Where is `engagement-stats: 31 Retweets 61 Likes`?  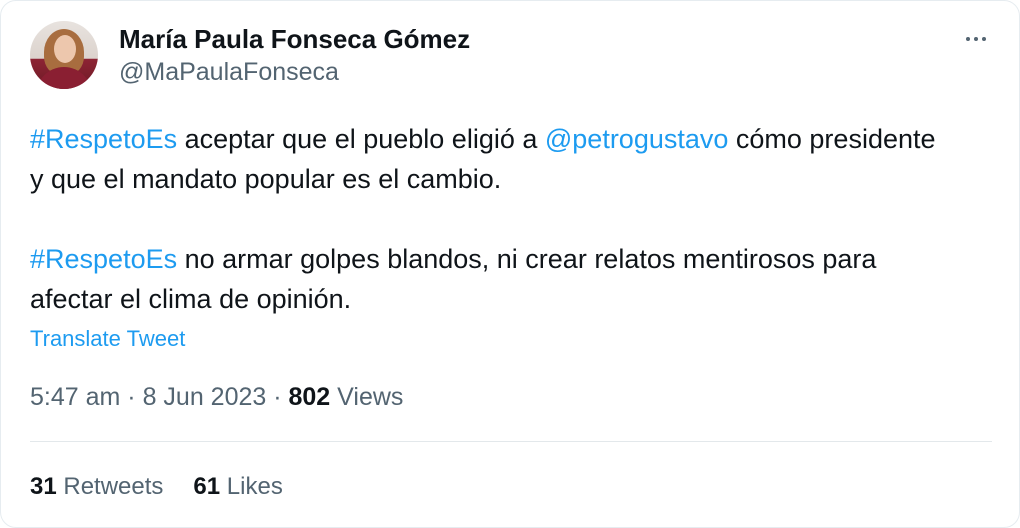 engagement-stats: 31 Retweets 61 Likes is located at coordinates (171, 487).